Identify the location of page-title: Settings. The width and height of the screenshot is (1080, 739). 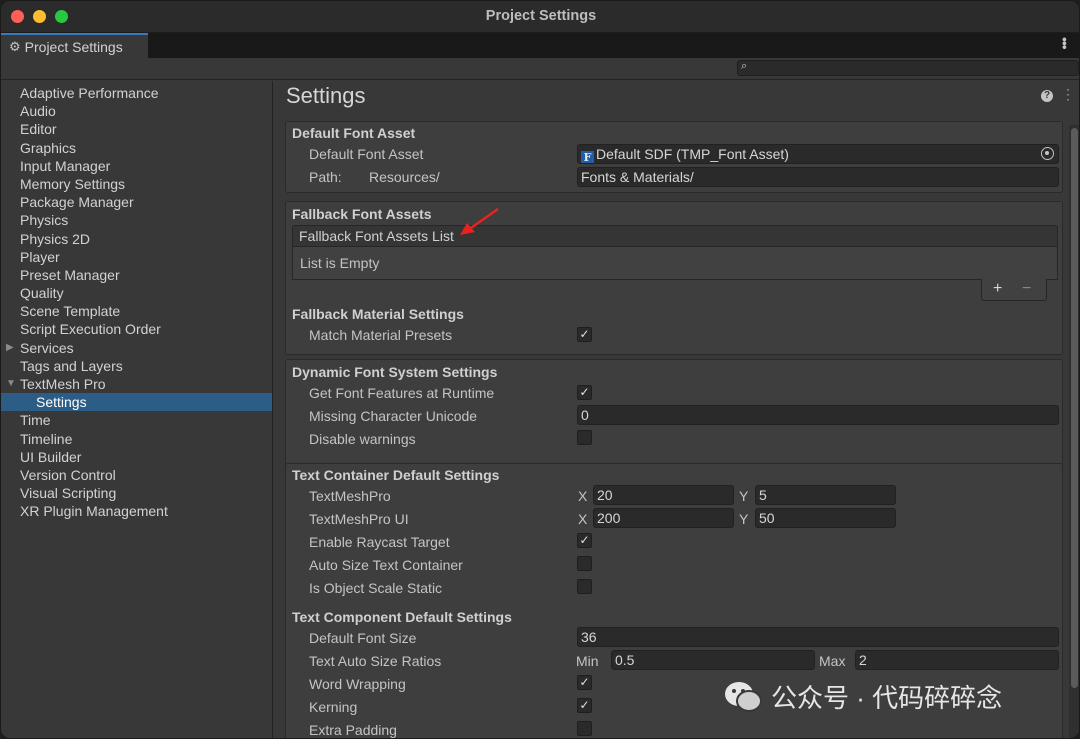
(326, 95).